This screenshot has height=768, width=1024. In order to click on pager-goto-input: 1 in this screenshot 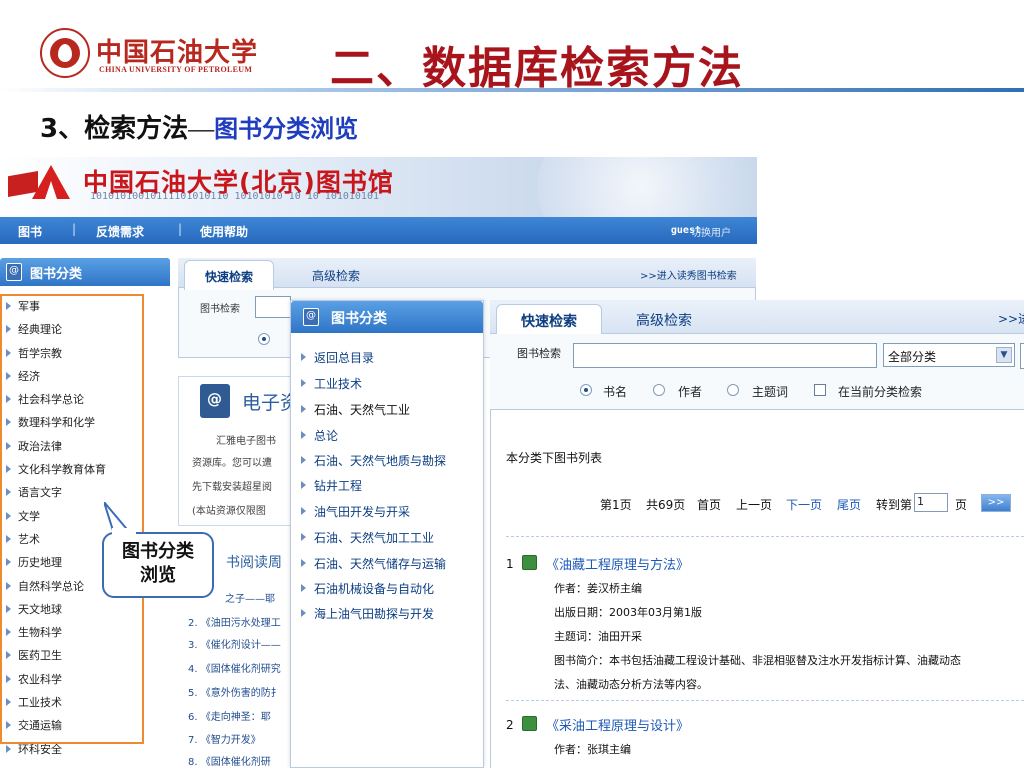, I will do `click(931, 502)`.